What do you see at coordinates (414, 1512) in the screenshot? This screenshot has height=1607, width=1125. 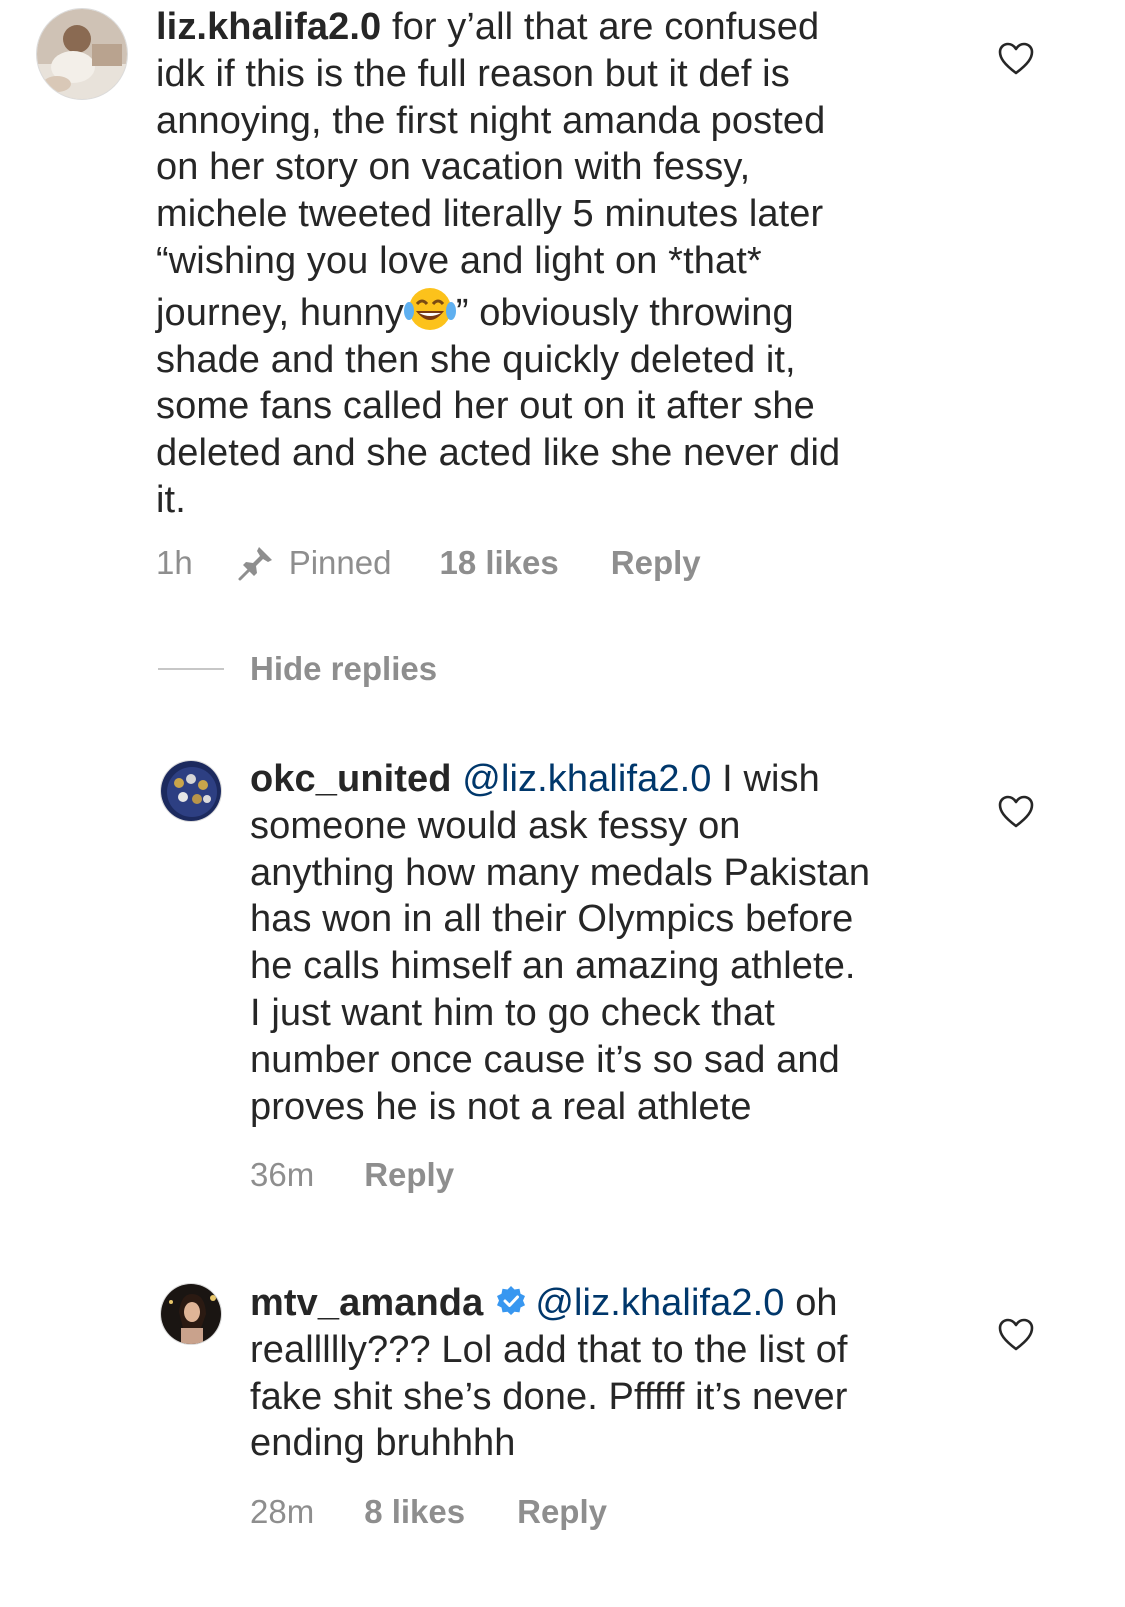 I see `likes-count: 8 likes` at bounding box center [414, 1512].